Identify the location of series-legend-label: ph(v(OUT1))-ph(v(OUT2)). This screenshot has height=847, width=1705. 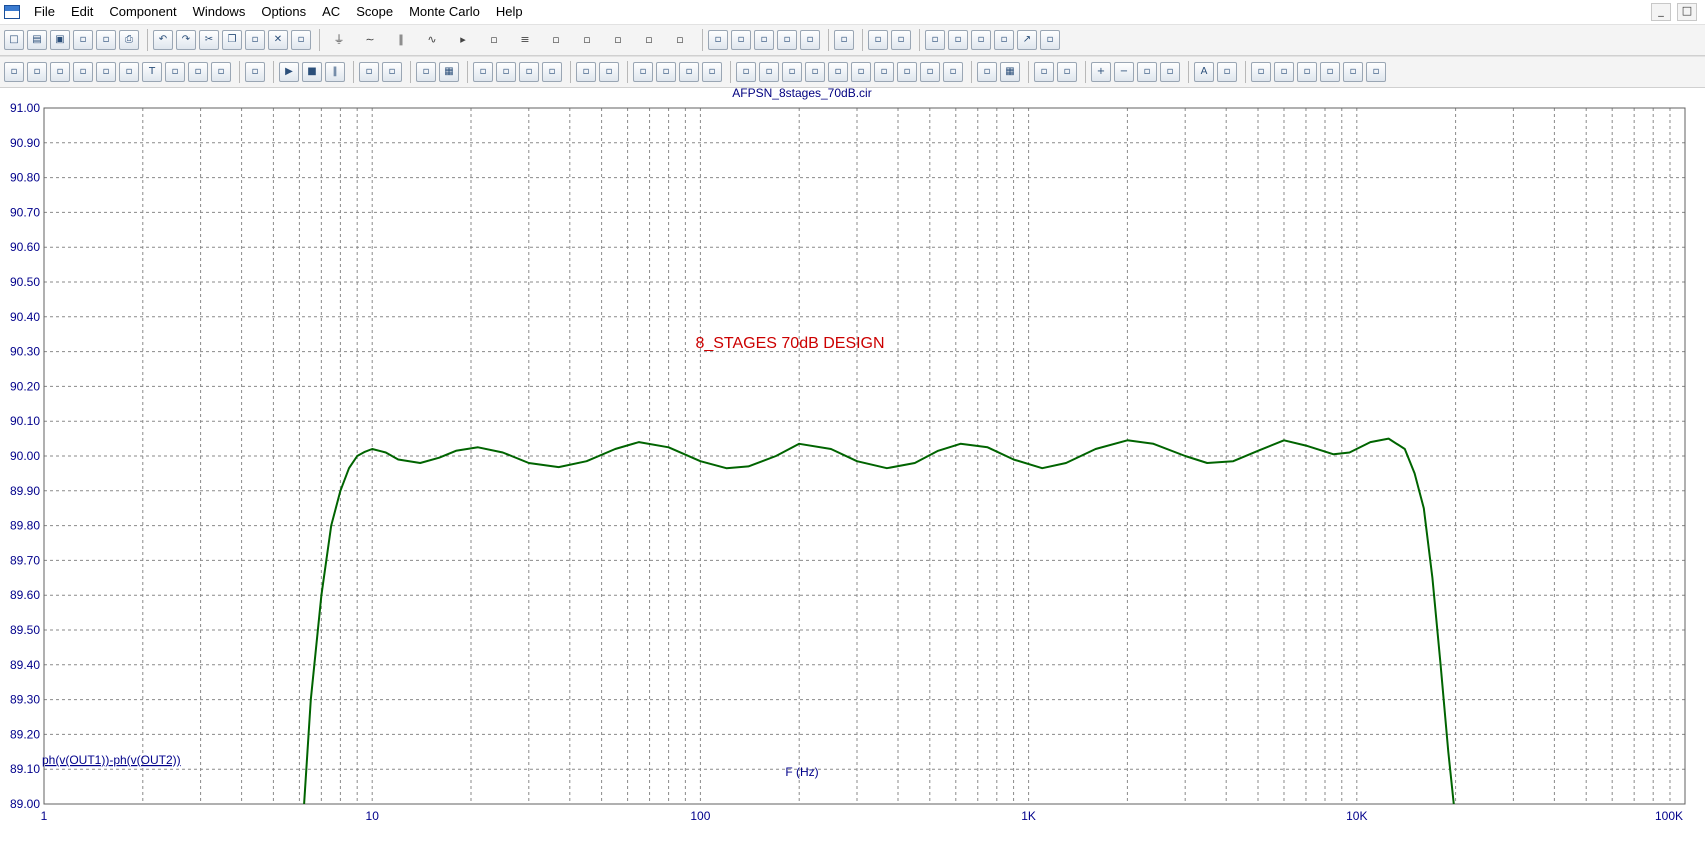
(111, 760).